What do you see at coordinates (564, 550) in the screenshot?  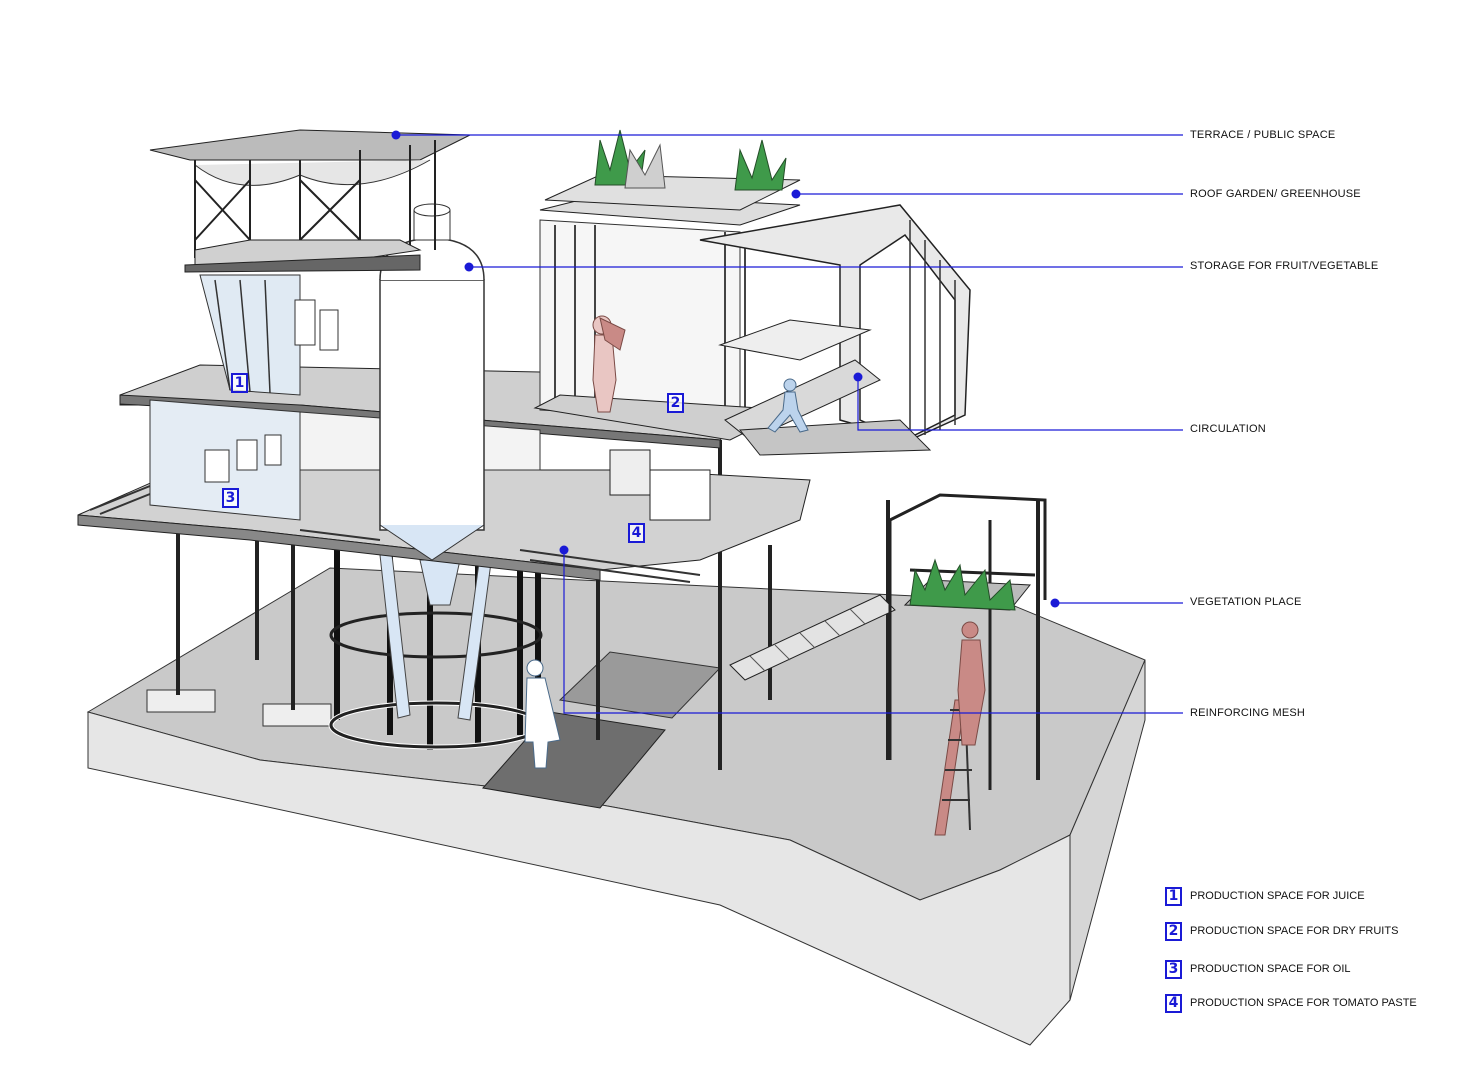 I see `dot-mesh` at bounding box center [564, 550].